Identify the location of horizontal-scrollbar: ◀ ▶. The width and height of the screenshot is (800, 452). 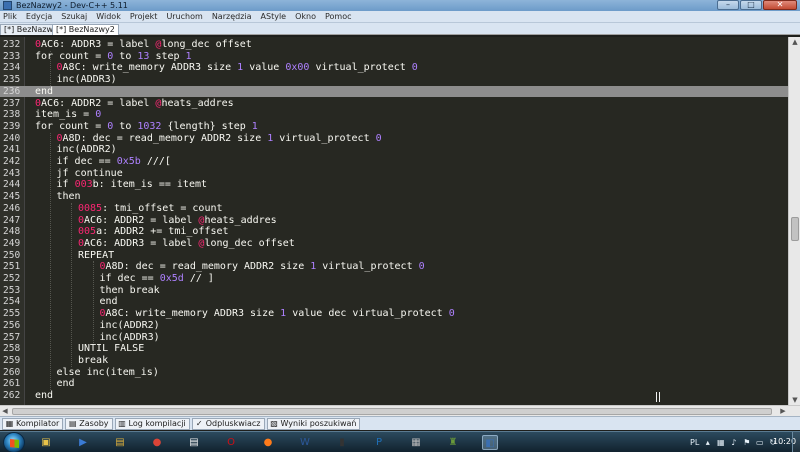
(400, 410).